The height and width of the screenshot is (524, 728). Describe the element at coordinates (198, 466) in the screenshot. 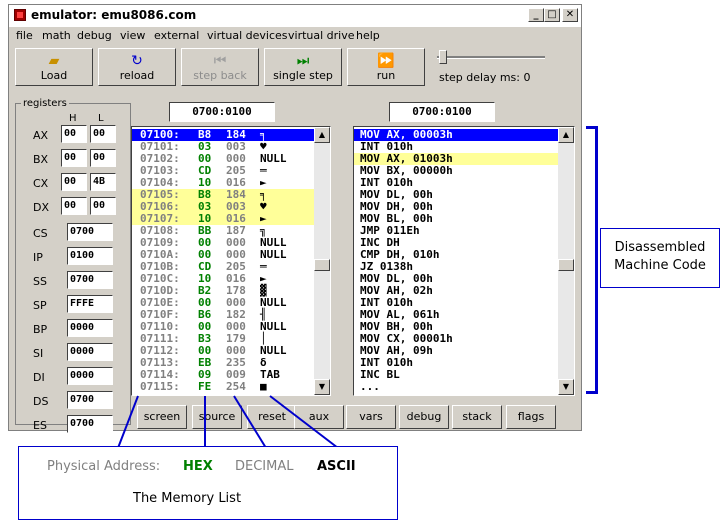

I see `hex-label: HEX` at that location.